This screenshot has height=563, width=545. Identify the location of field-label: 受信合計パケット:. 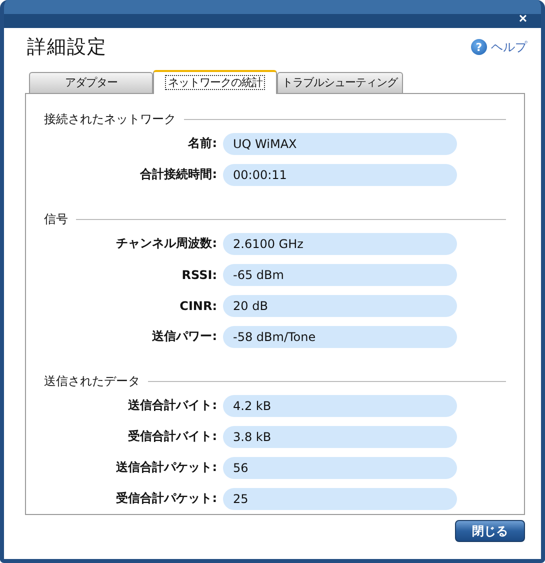
(166, 498).